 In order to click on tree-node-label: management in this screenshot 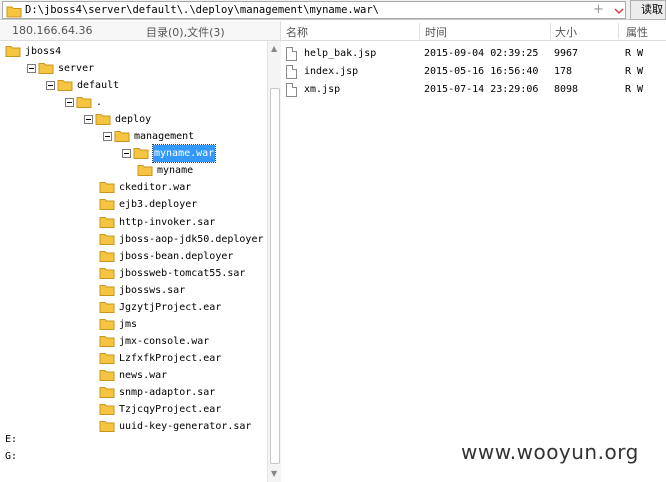, I will do `click(164, 137)`.